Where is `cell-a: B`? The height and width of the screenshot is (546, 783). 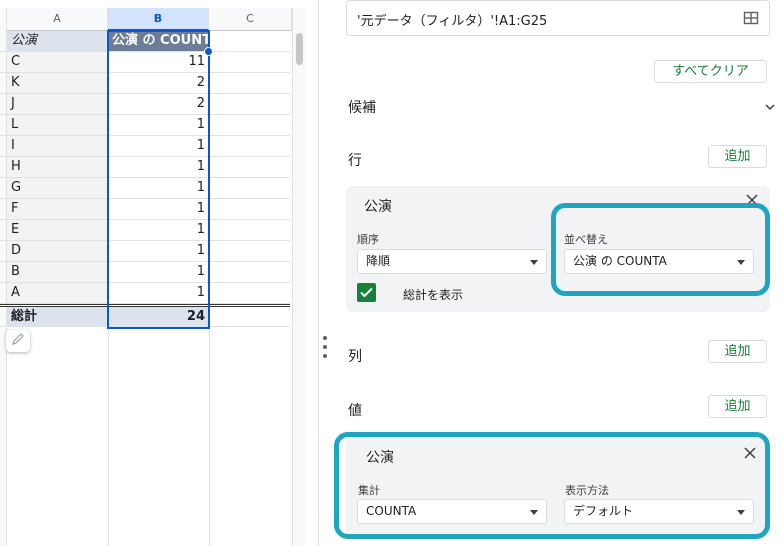 cell-a: B is located at coordinates (57, 272).